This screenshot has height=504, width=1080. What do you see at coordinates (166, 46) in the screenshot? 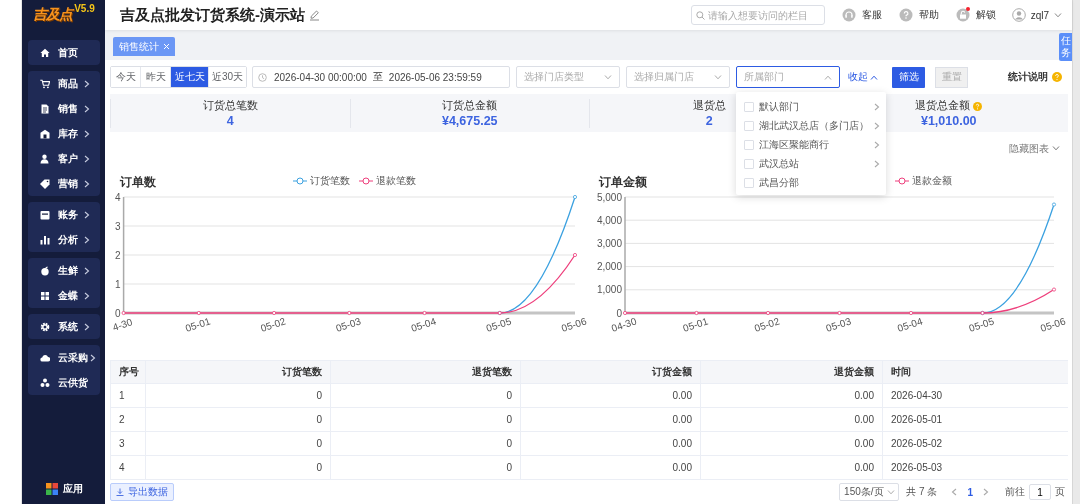
I see `close-icon` at bounding box center [166, 46].